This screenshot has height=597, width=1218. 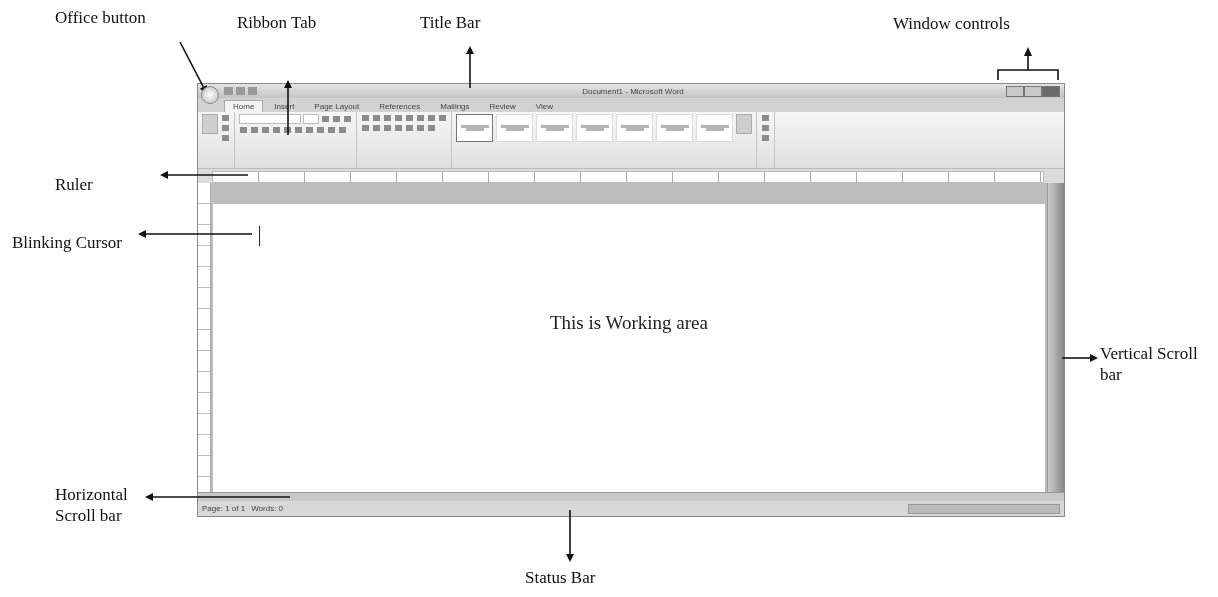 I want to click on paste-icon, so click(x=210, y=124).